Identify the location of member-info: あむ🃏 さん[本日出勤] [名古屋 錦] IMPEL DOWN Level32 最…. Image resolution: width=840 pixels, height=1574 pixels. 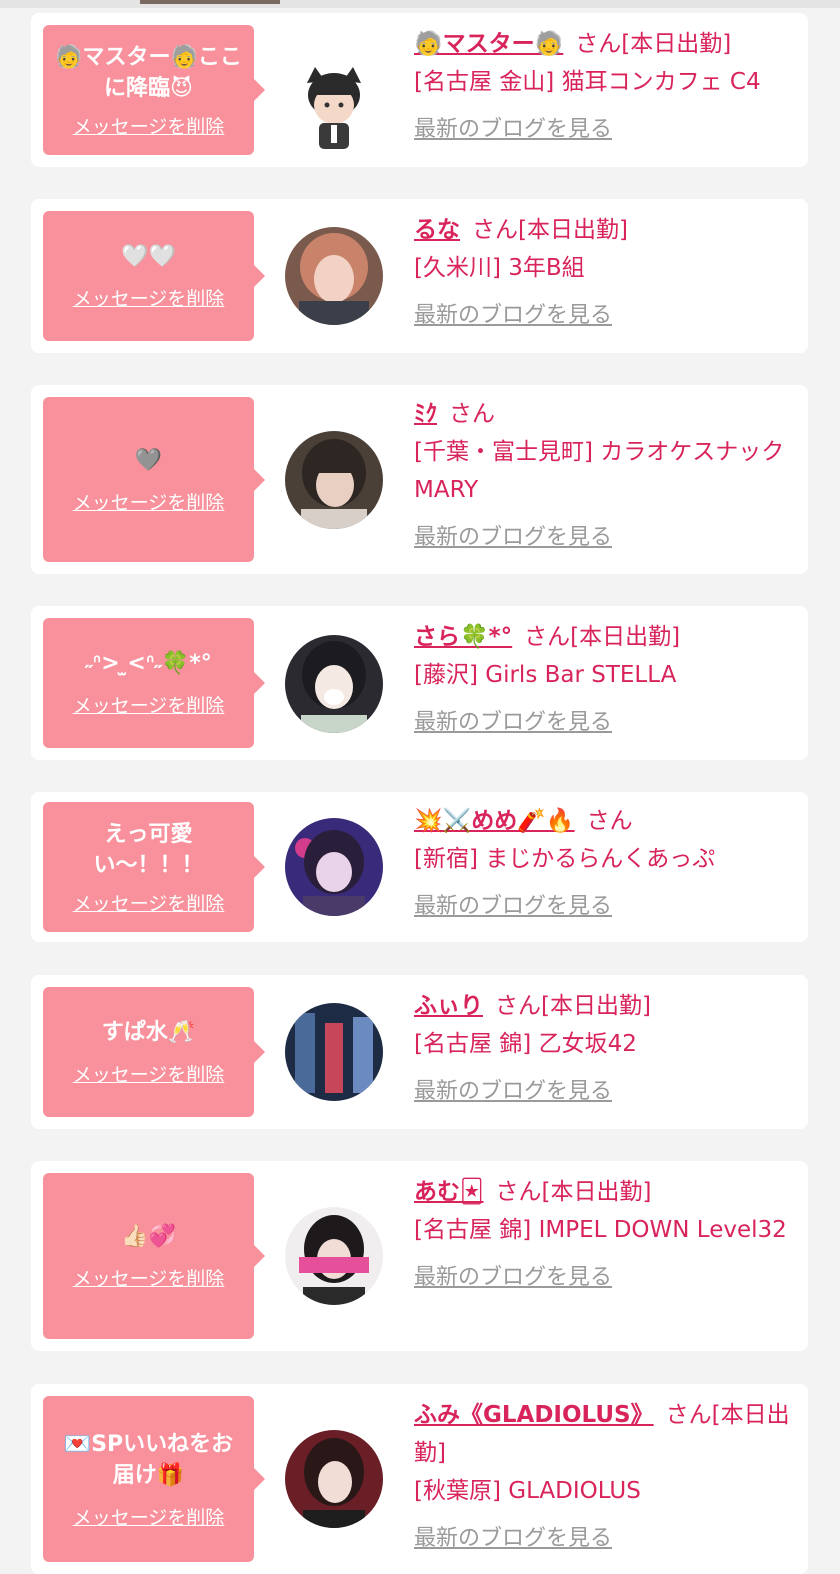
(604, 1235).